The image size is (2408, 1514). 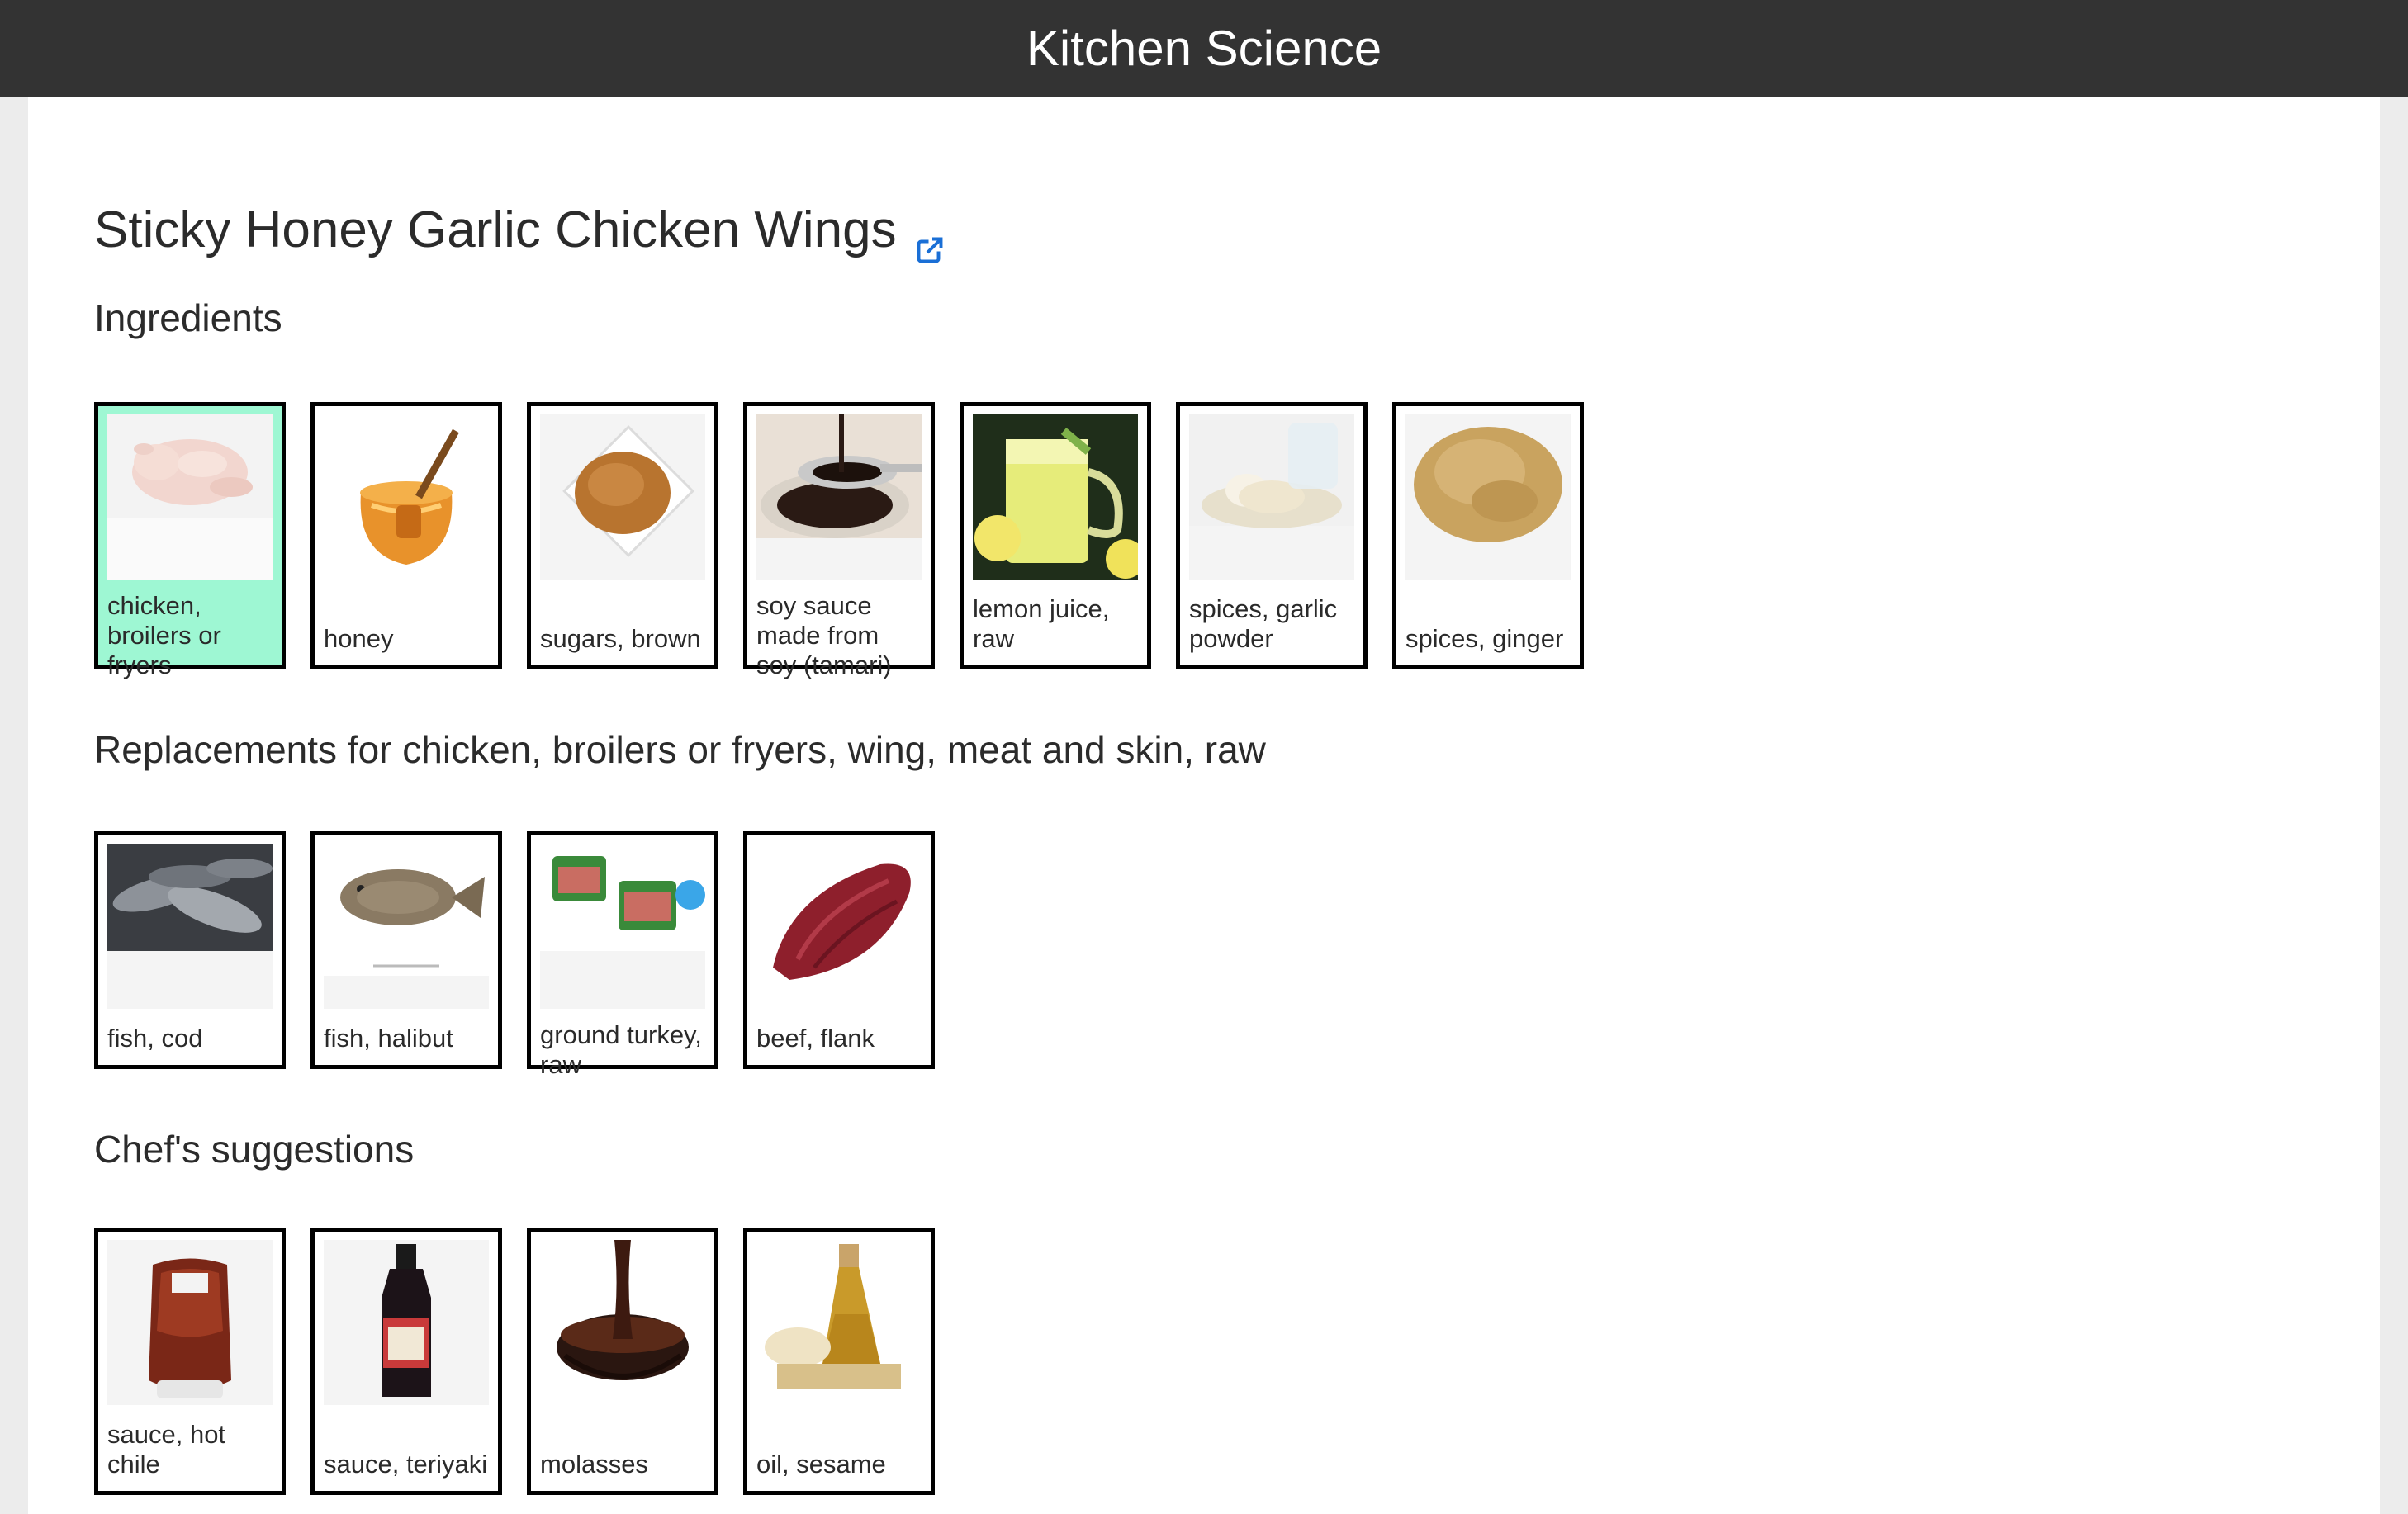 I want to click on suggestion-card: molasses, so click(x=622, y=1362).